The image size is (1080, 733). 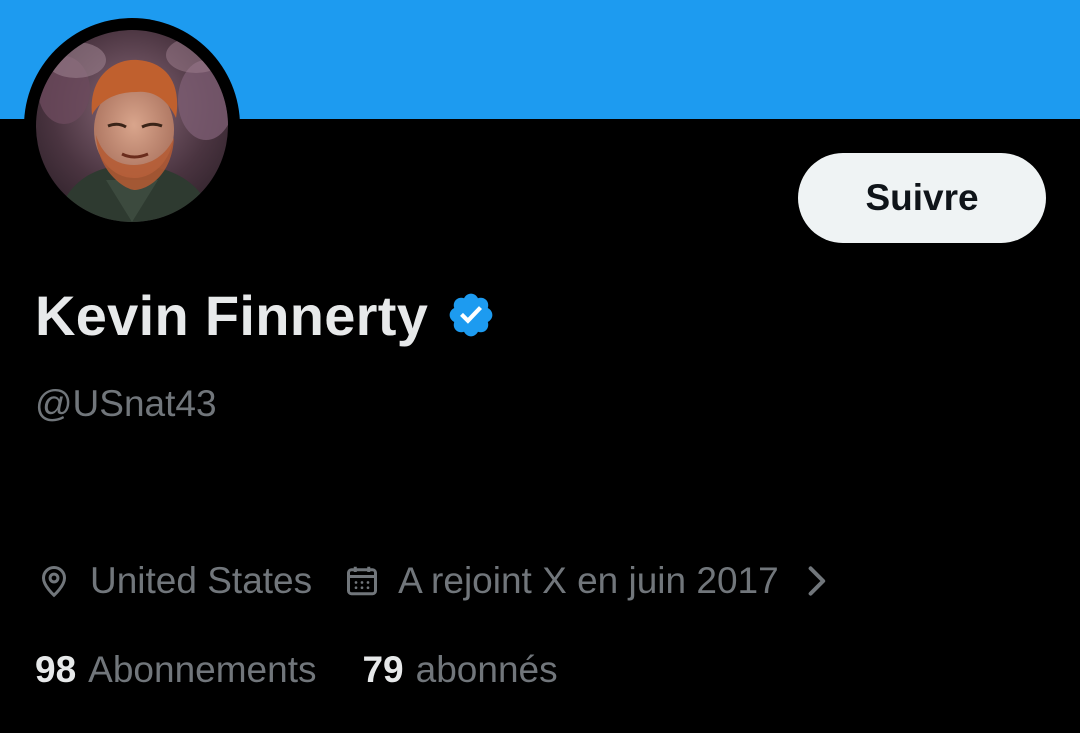 What do you see at coordinates (362, 581) in the screenshot?
I see `calendar-icon` at bounding box center [362, 581].